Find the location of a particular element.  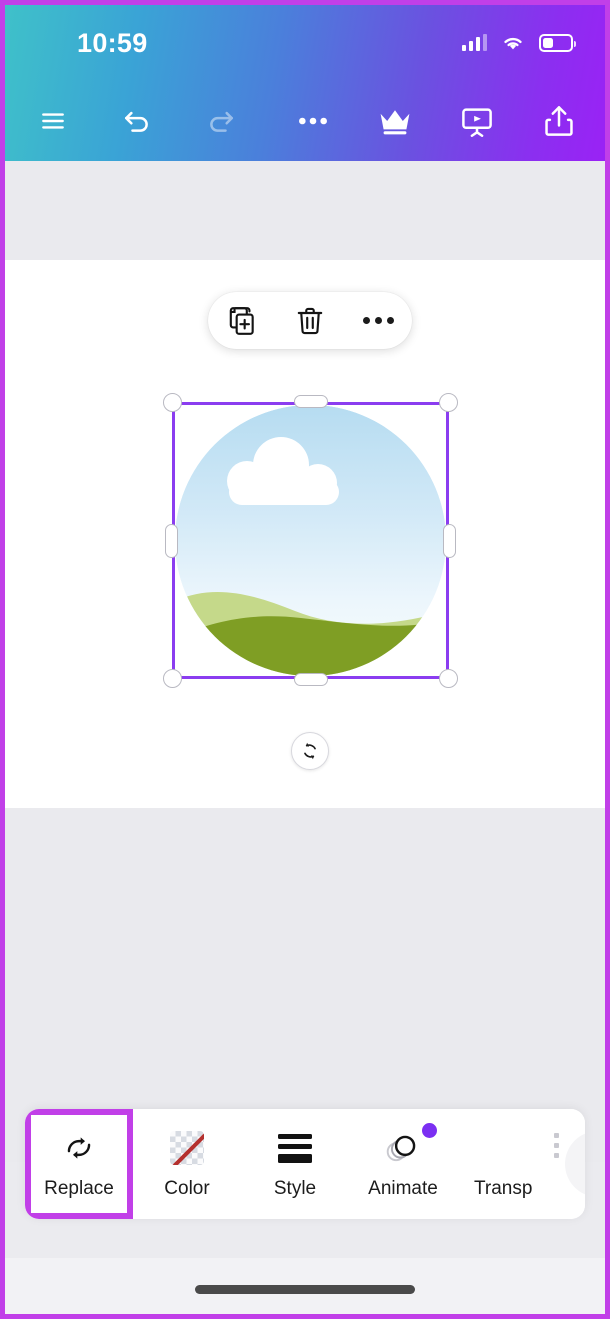

tool-label: Animate is located at coordinates (403, 1188).